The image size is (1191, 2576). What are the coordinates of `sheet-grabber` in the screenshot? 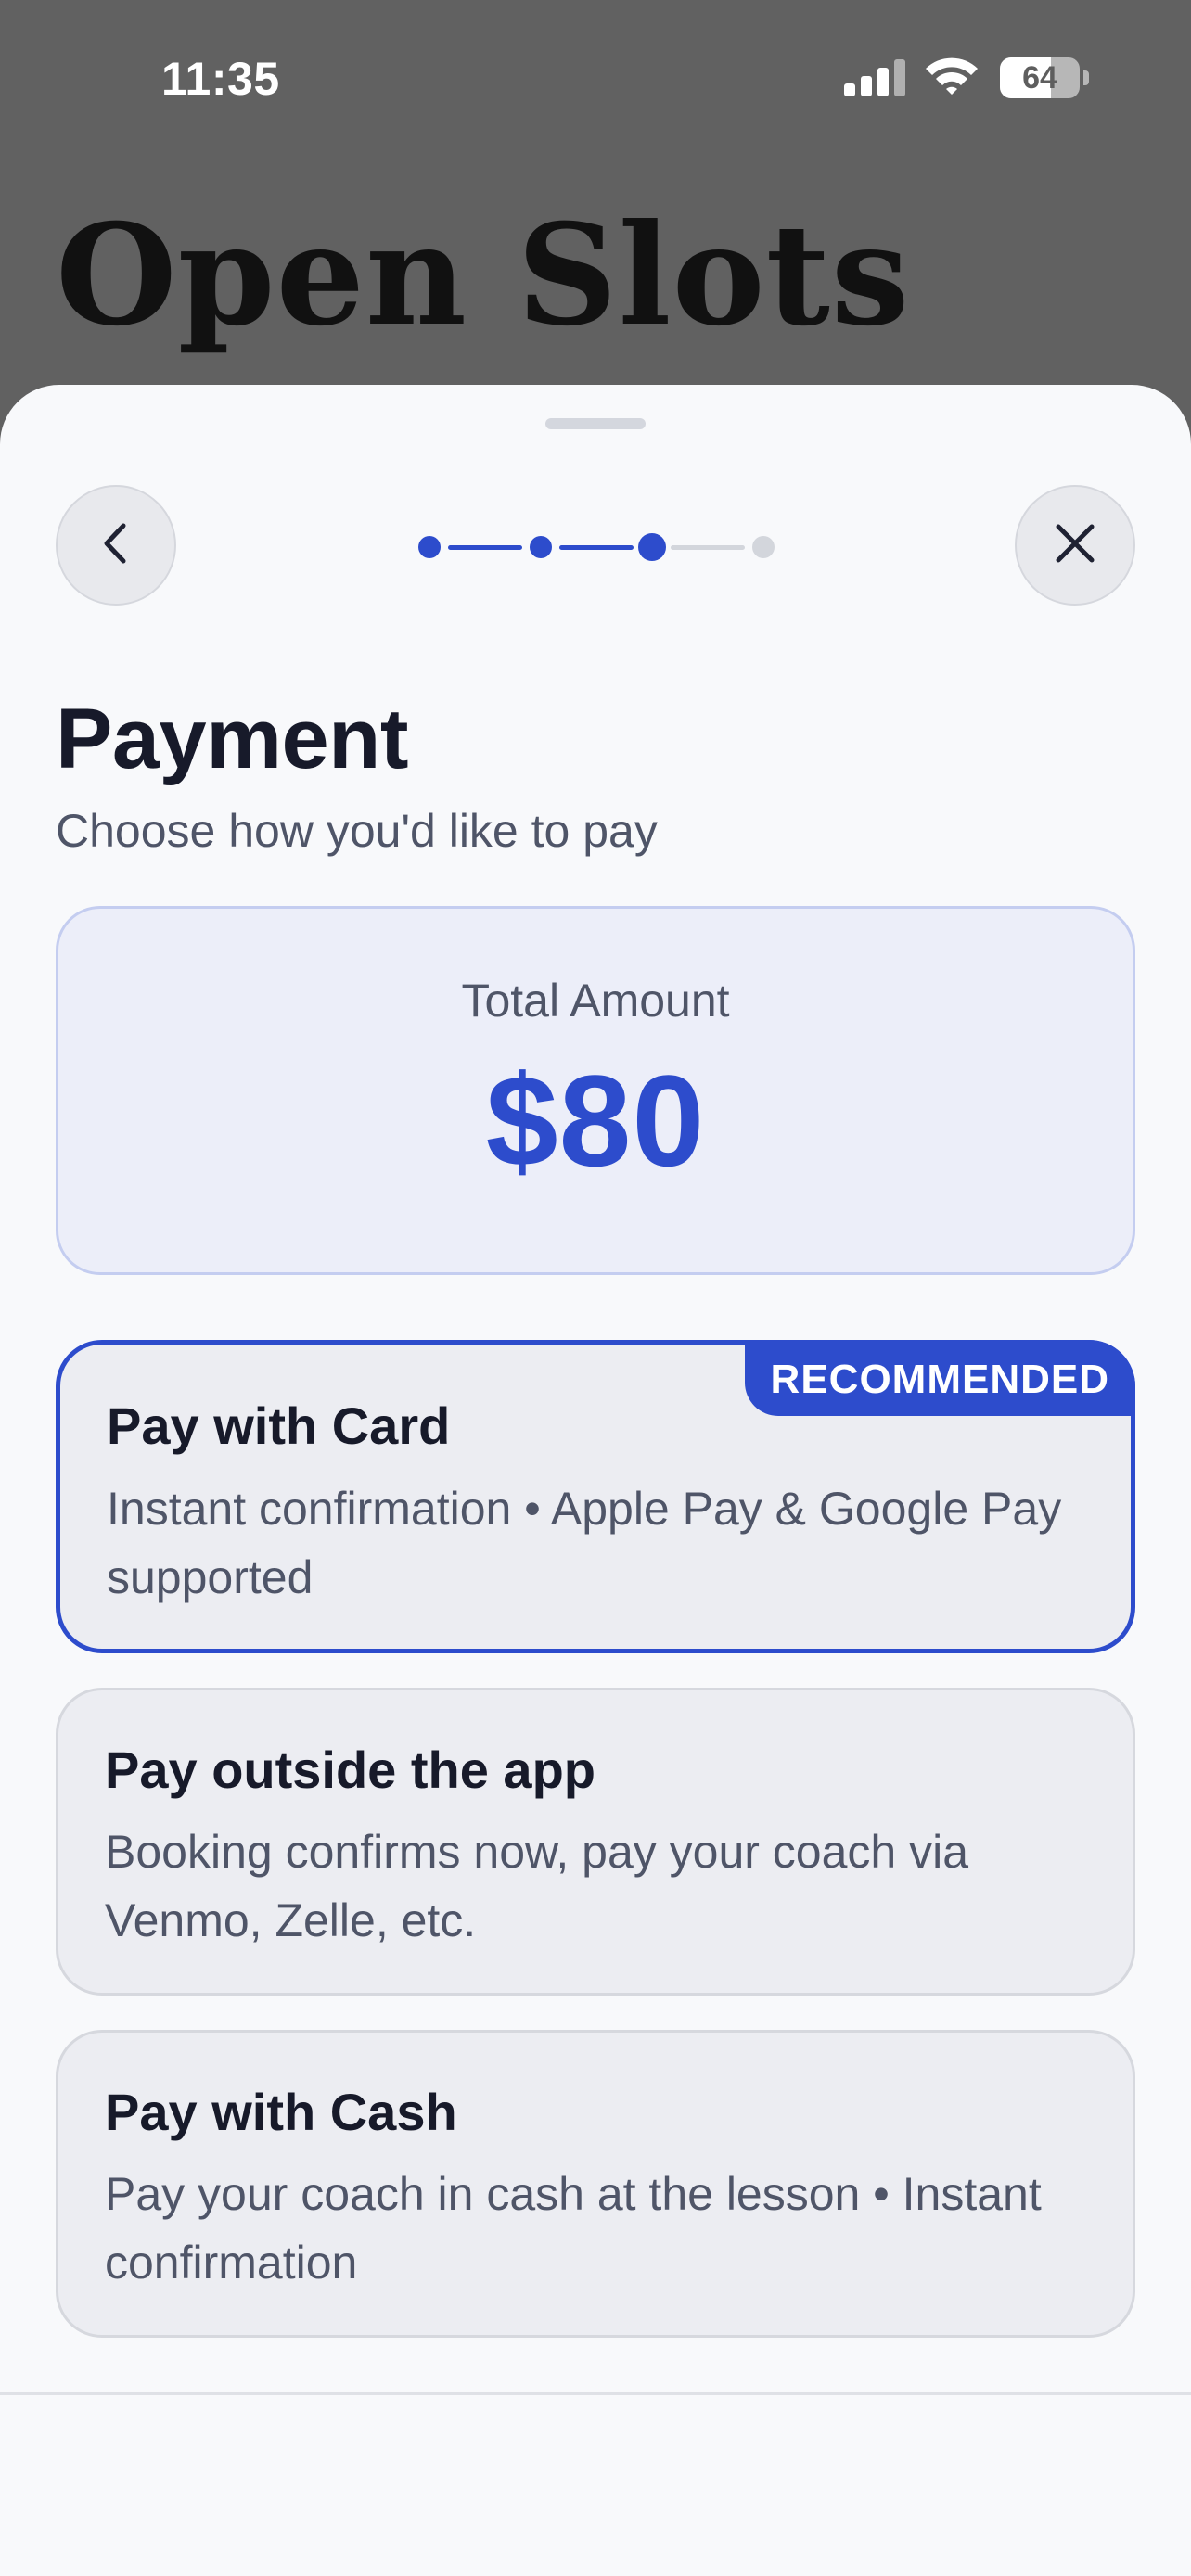 It's located at (595, 423).